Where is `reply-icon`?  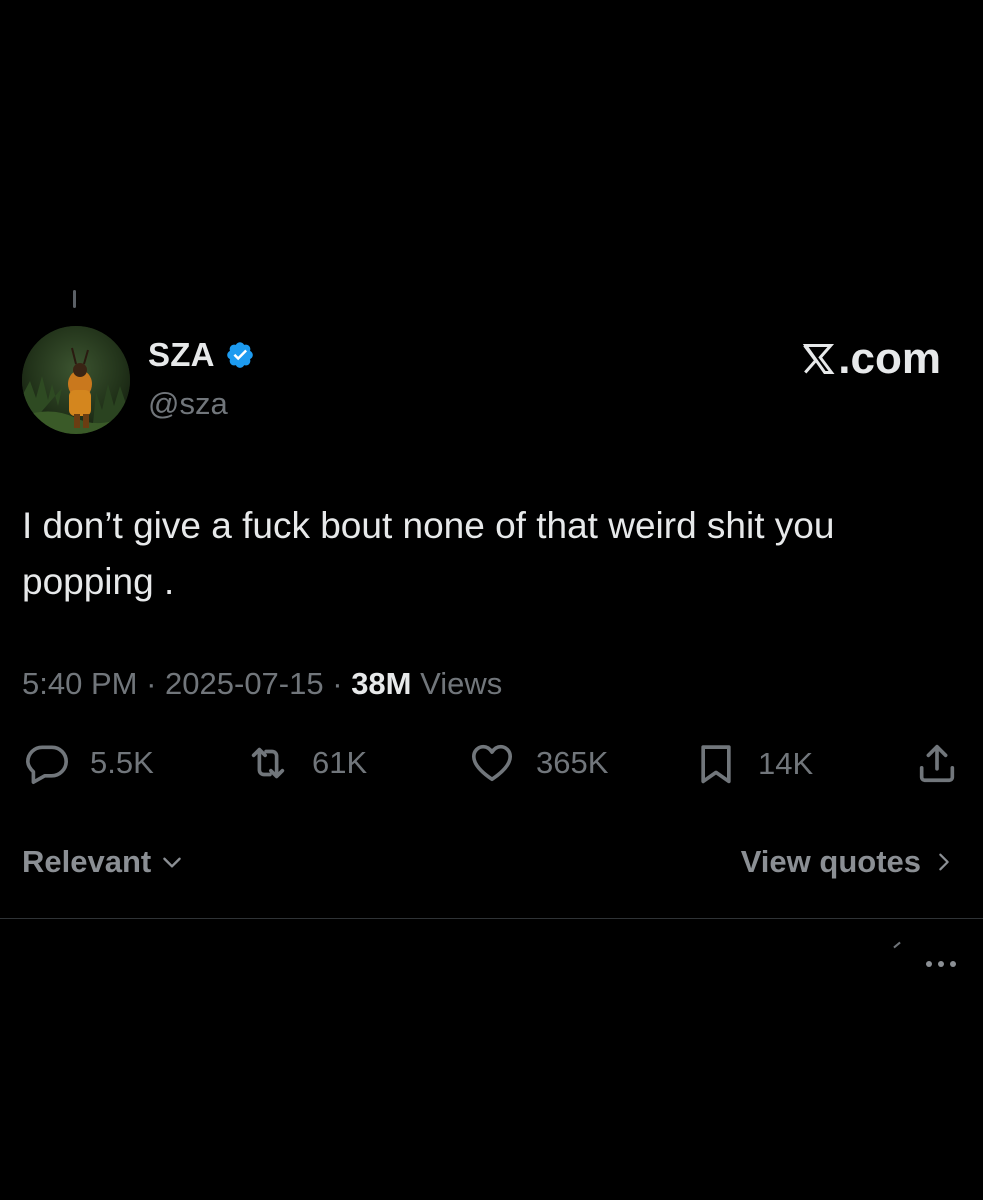
reply-icon is located at coordinates (47, 764).